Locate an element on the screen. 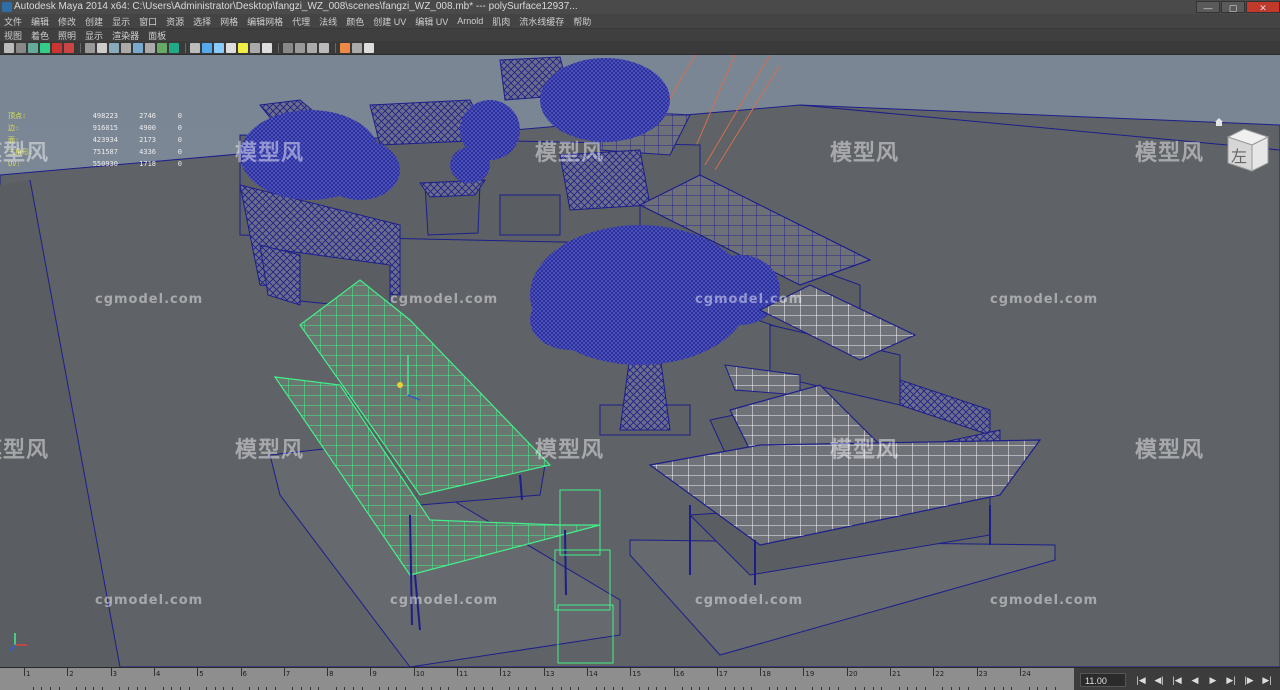 The image size is (1280, 690). panel-menu-bar: 视图 着色 照明 显示 渲染器 面板 is located at coordinates (640, 35).